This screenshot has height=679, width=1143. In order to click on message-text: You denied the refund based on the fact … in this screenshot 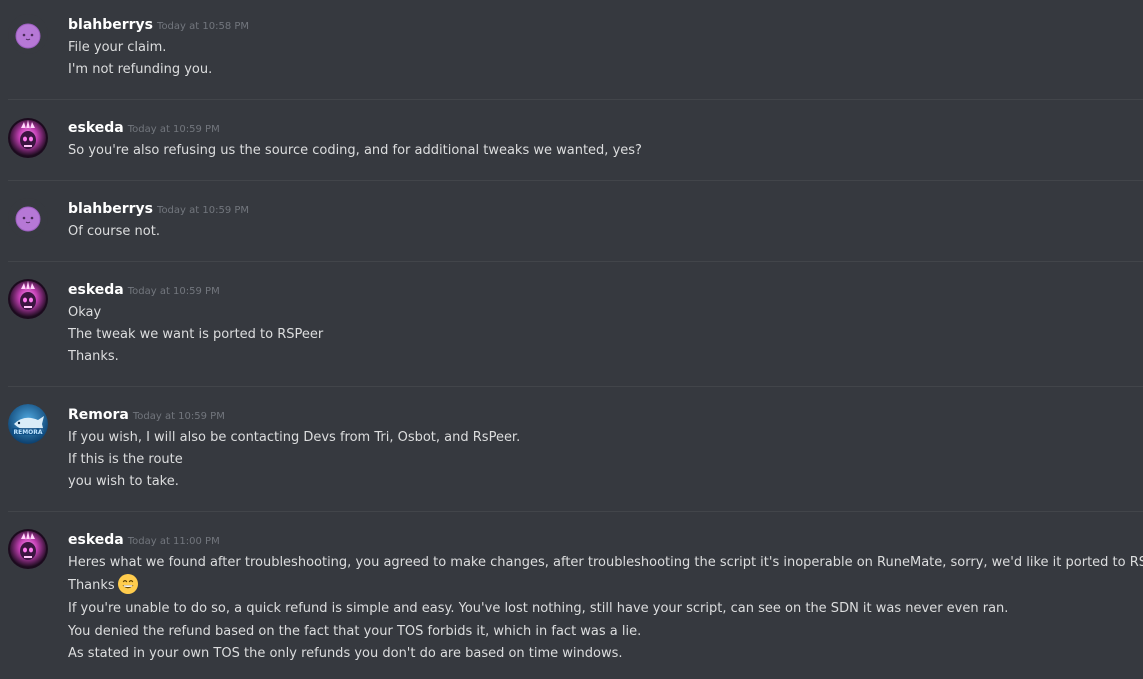, I will do `click(355, 631)`.